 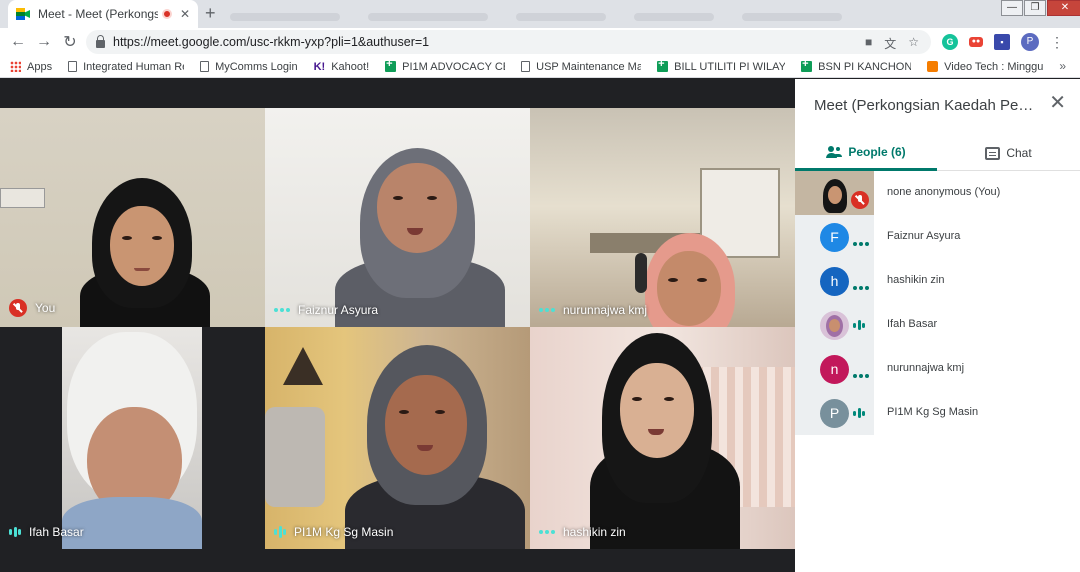 What do you see at coordinates (834, 369) in the screenshot?
I see `participant-thumbnail: n` at bounding box center [834, 369].